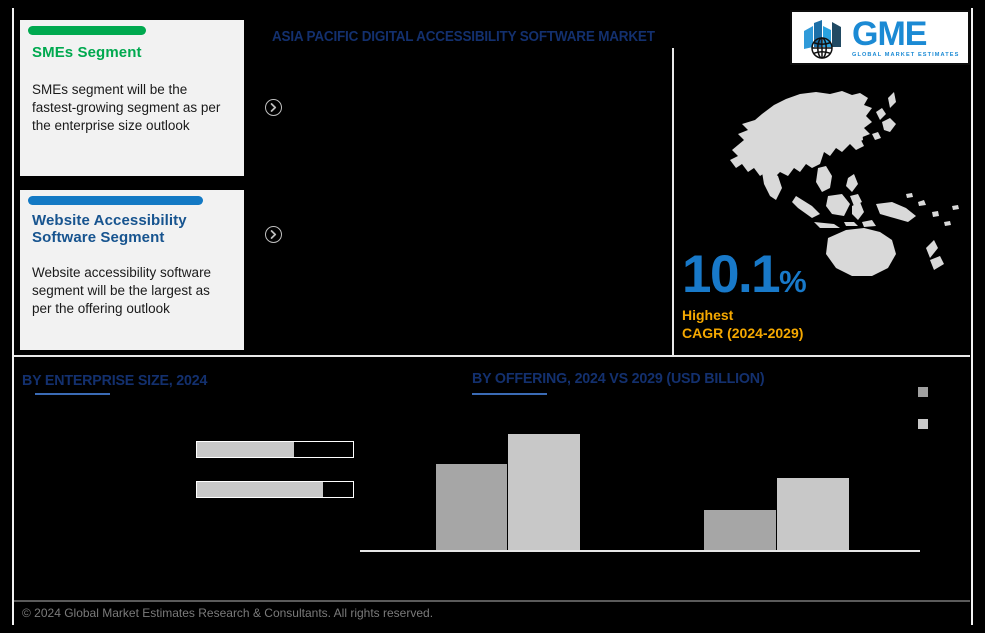 The width and height of the screenshot is (985, 633). I want to click on footer-divider, so click(492, 601).